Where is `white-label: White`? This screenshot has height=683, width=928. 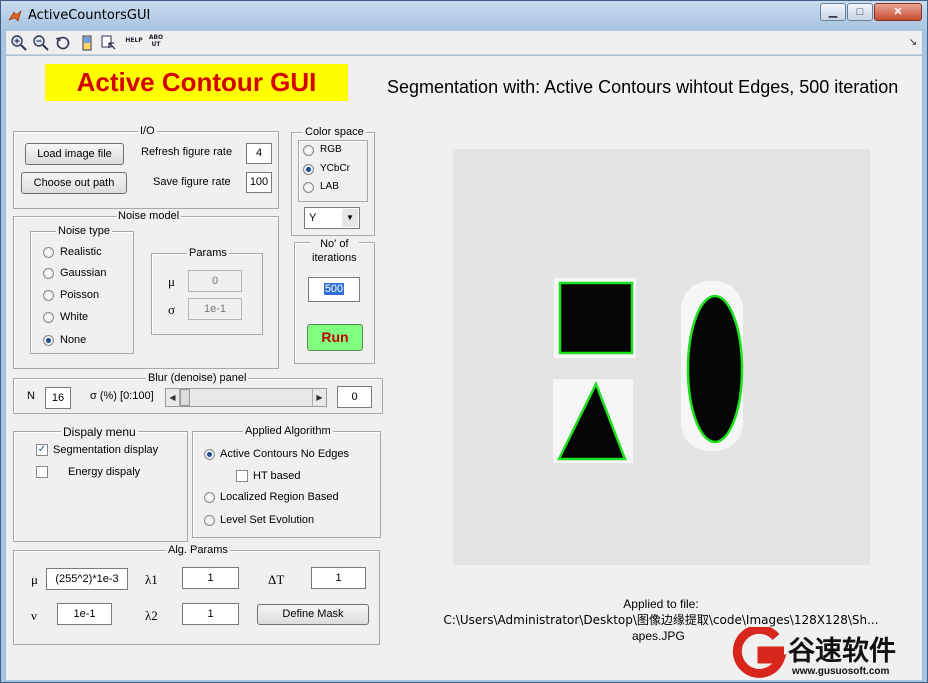
white-label: White is located at coordinates (74, 317).